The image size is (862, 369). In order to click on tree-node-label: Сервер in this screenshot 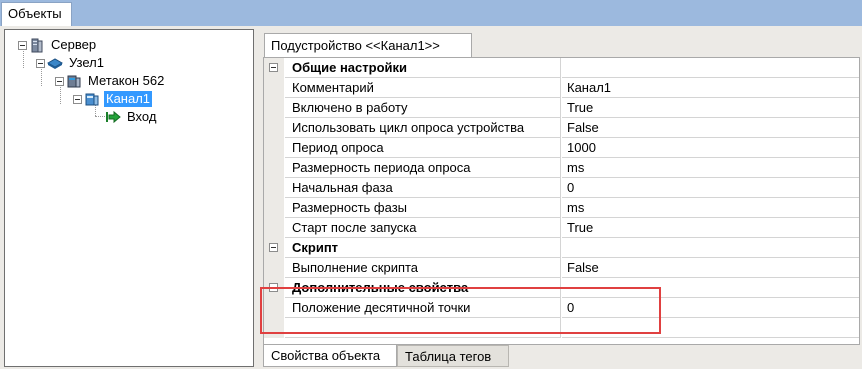, I will do `click(74, 44)`.